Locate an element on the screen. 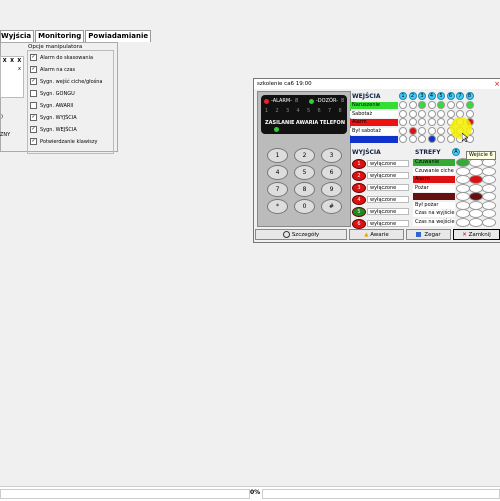 The width and height of the screenshot is (500, 501). alarm-num: 8 is located at coordinates (297, 101).